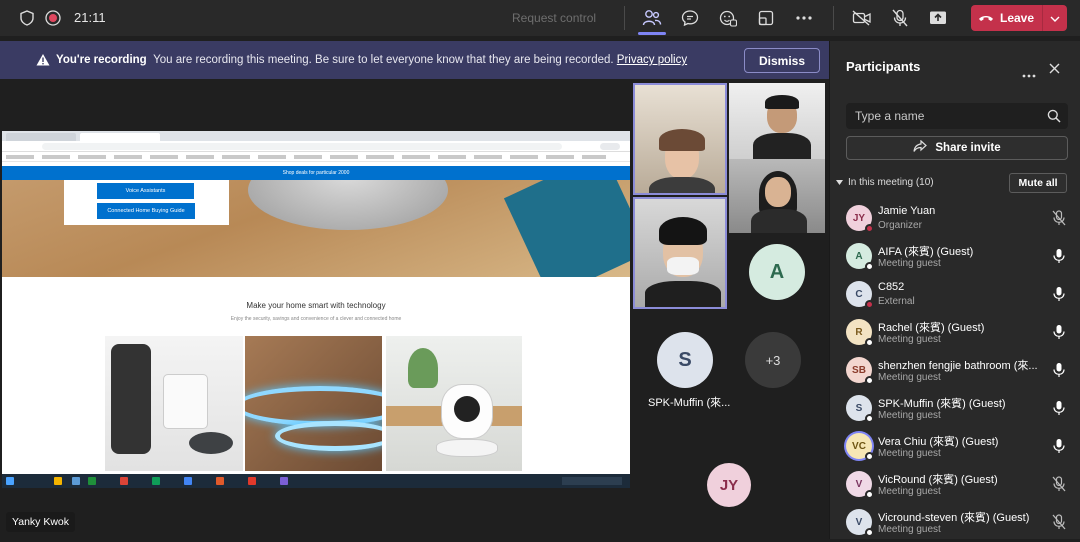 The width and height of the screenshot is (1080, 542). What do you see at coordinates (690, 18) in the screenshot?
I see `chat-icon` at bounding box center [690, 18].